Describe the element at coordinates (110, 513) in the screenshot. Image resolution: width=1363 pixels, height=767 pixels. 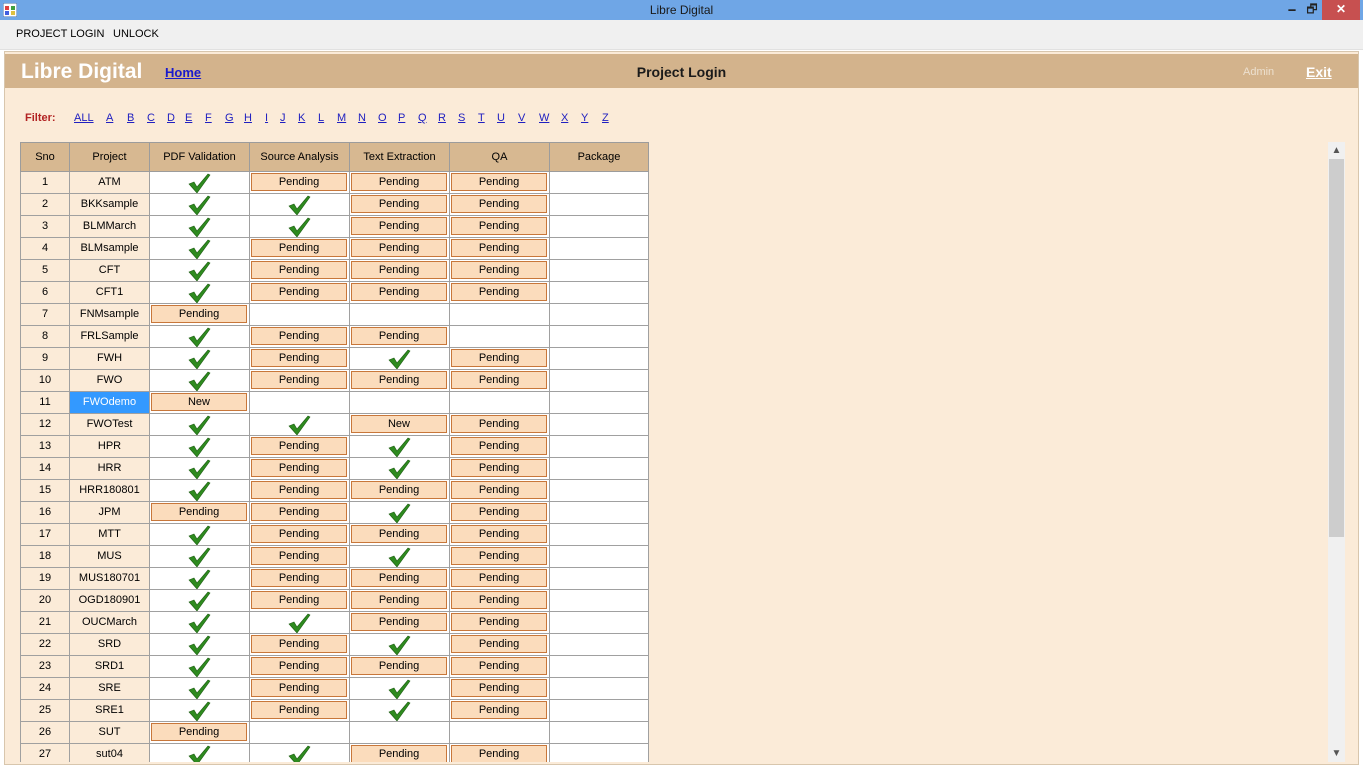
I see `cell-project: JPM` at that location.